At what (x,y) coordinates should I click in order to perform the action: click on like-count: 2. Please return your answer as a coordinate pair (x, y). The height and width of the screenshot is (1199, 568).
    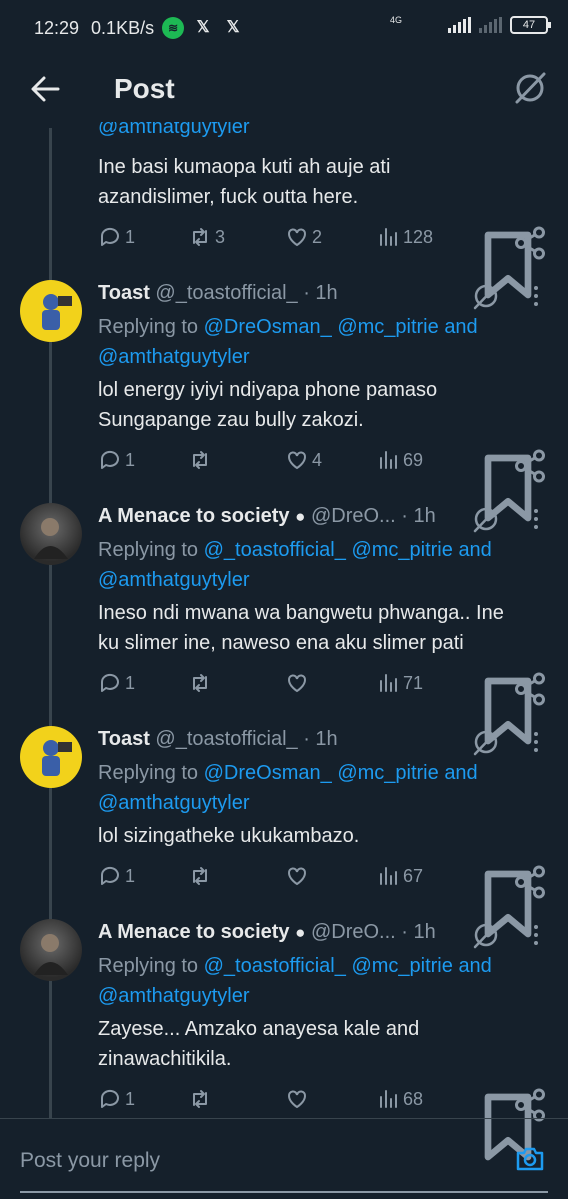
    Looking at the image, I should click on (317, 236).